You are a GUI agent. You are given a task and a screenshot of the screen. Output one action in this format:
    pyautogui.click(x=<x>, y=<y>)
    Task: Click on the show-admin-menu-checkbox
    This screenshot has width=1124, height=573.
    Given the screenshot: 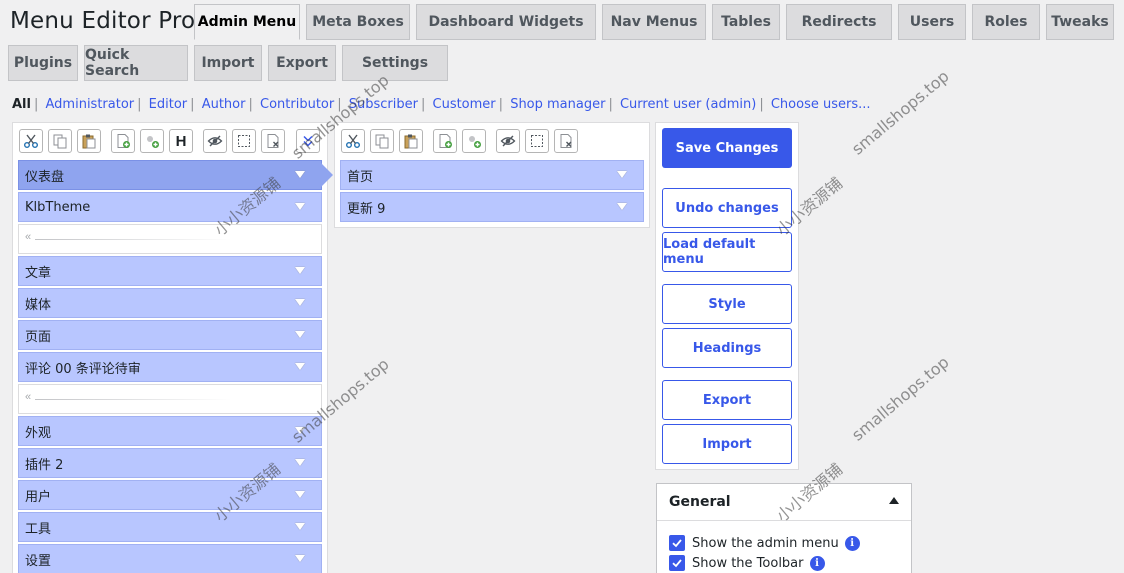 What is the action you would take?
    pyautogui.click(x=677, y=543)
    